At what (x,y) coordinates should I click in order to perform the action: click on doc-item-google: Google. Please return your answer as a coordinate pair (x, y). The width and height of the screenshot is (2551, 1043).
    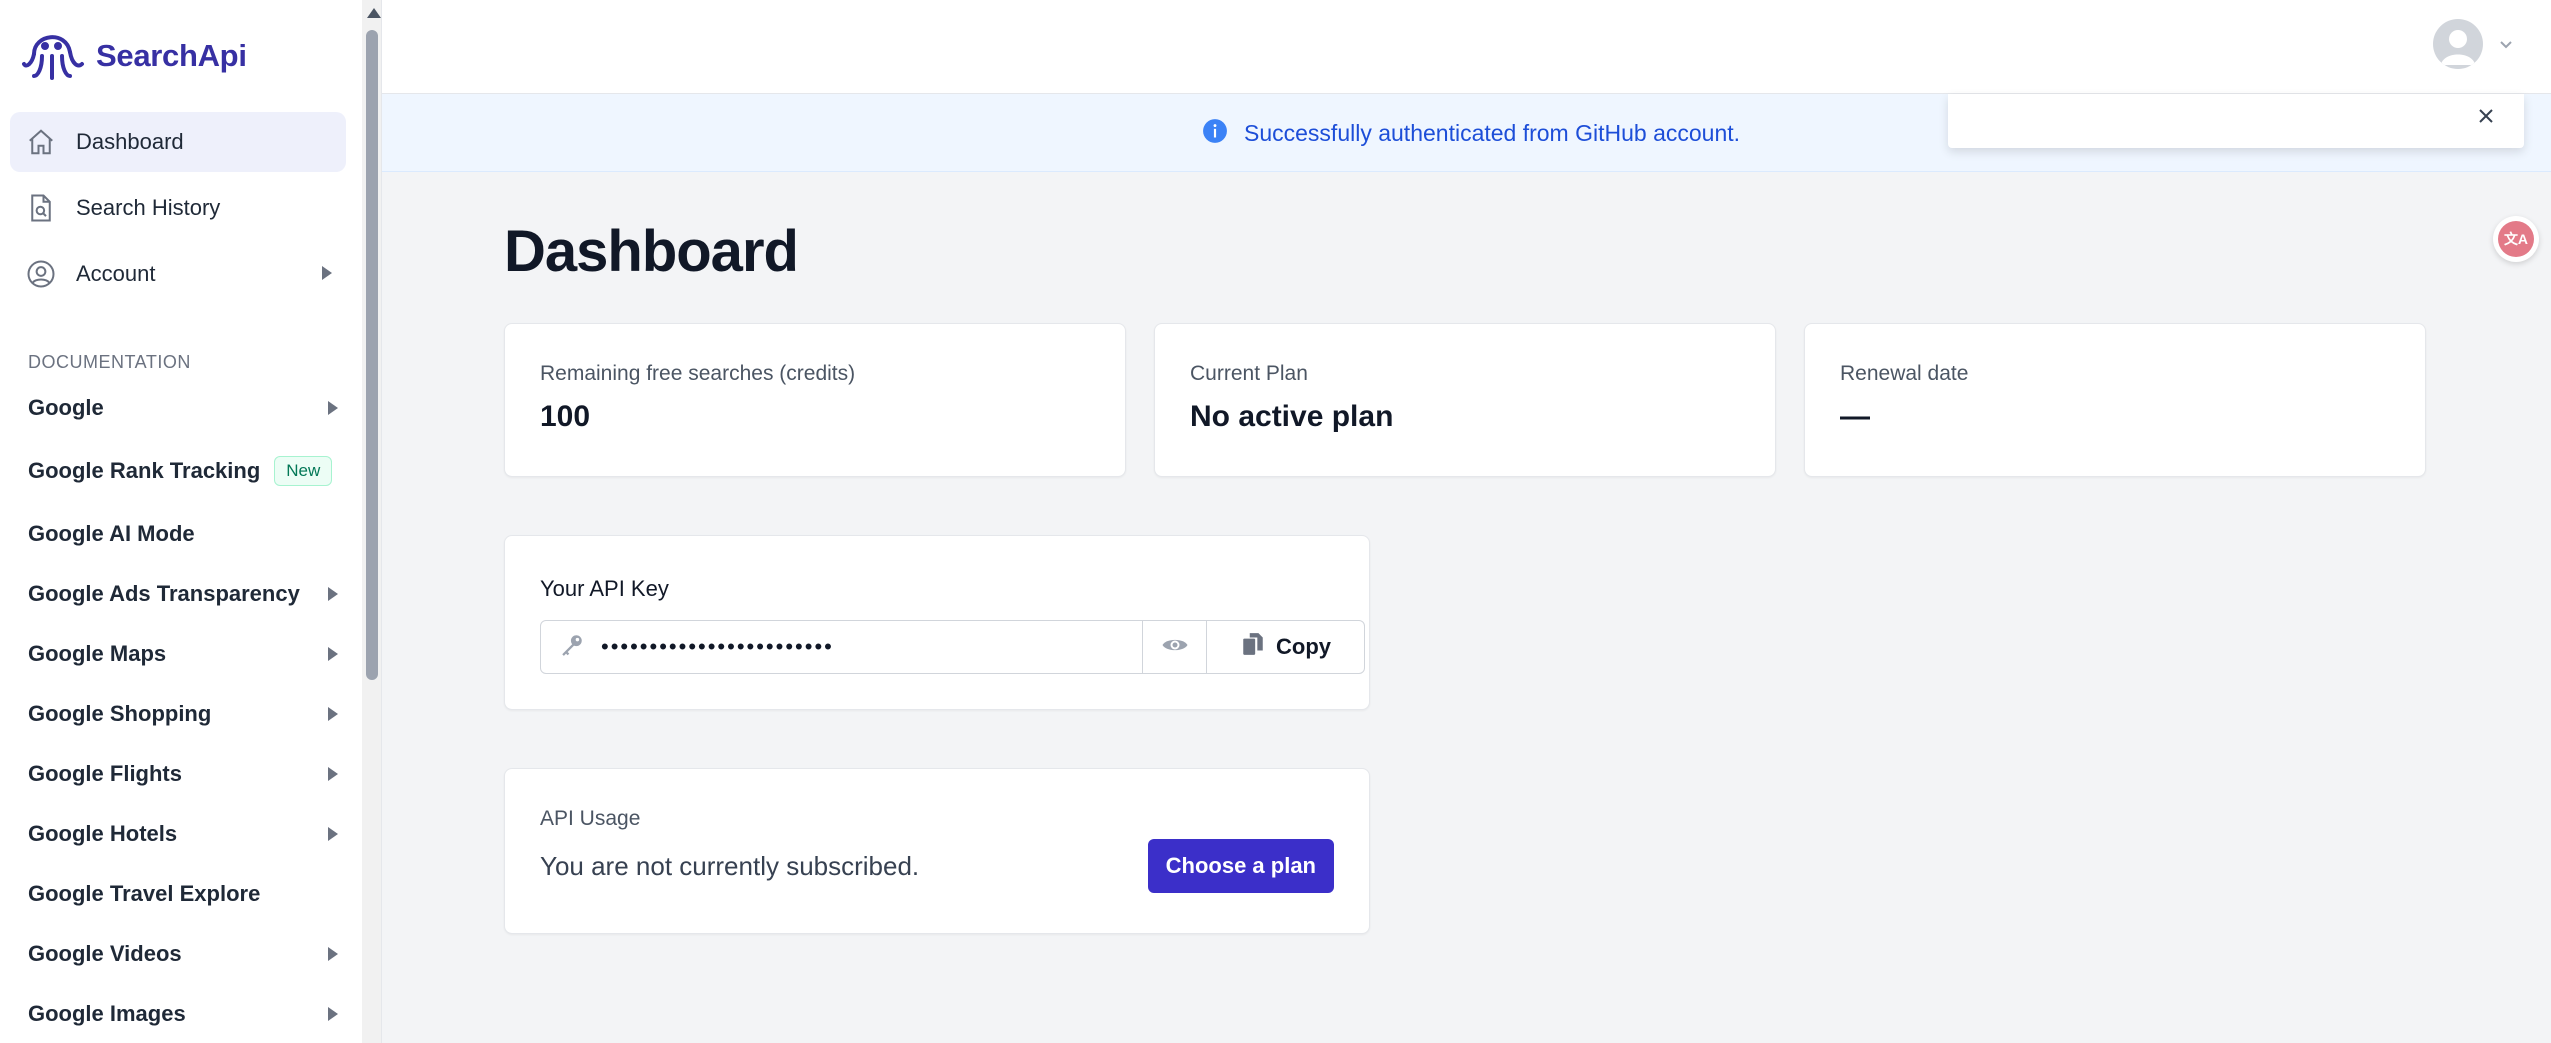
    Looking at the image, I should click on (183, 408).